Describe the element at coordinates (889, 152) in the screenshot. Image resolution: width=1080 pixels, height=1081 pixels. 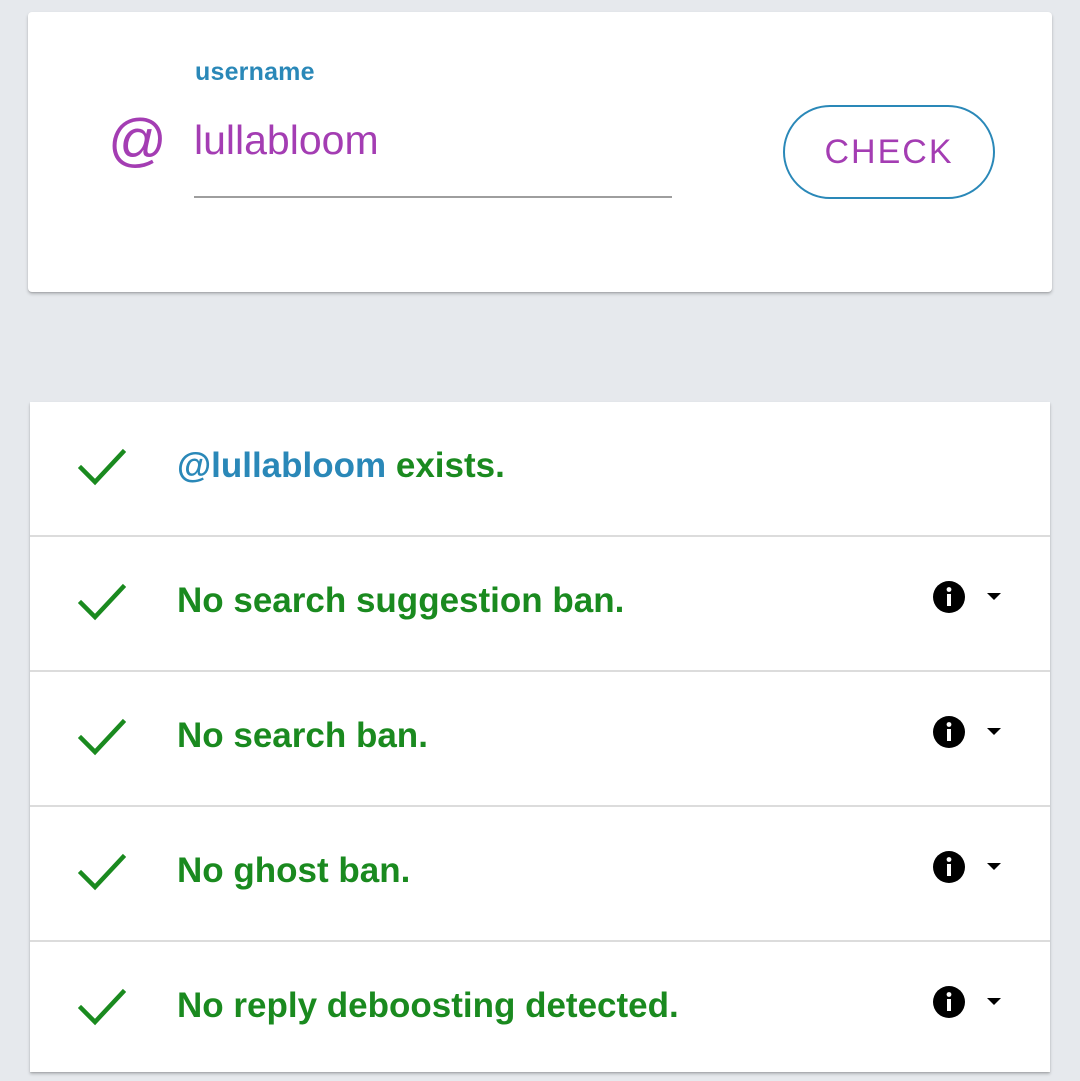
I see `check-button: CHECK` at that location.